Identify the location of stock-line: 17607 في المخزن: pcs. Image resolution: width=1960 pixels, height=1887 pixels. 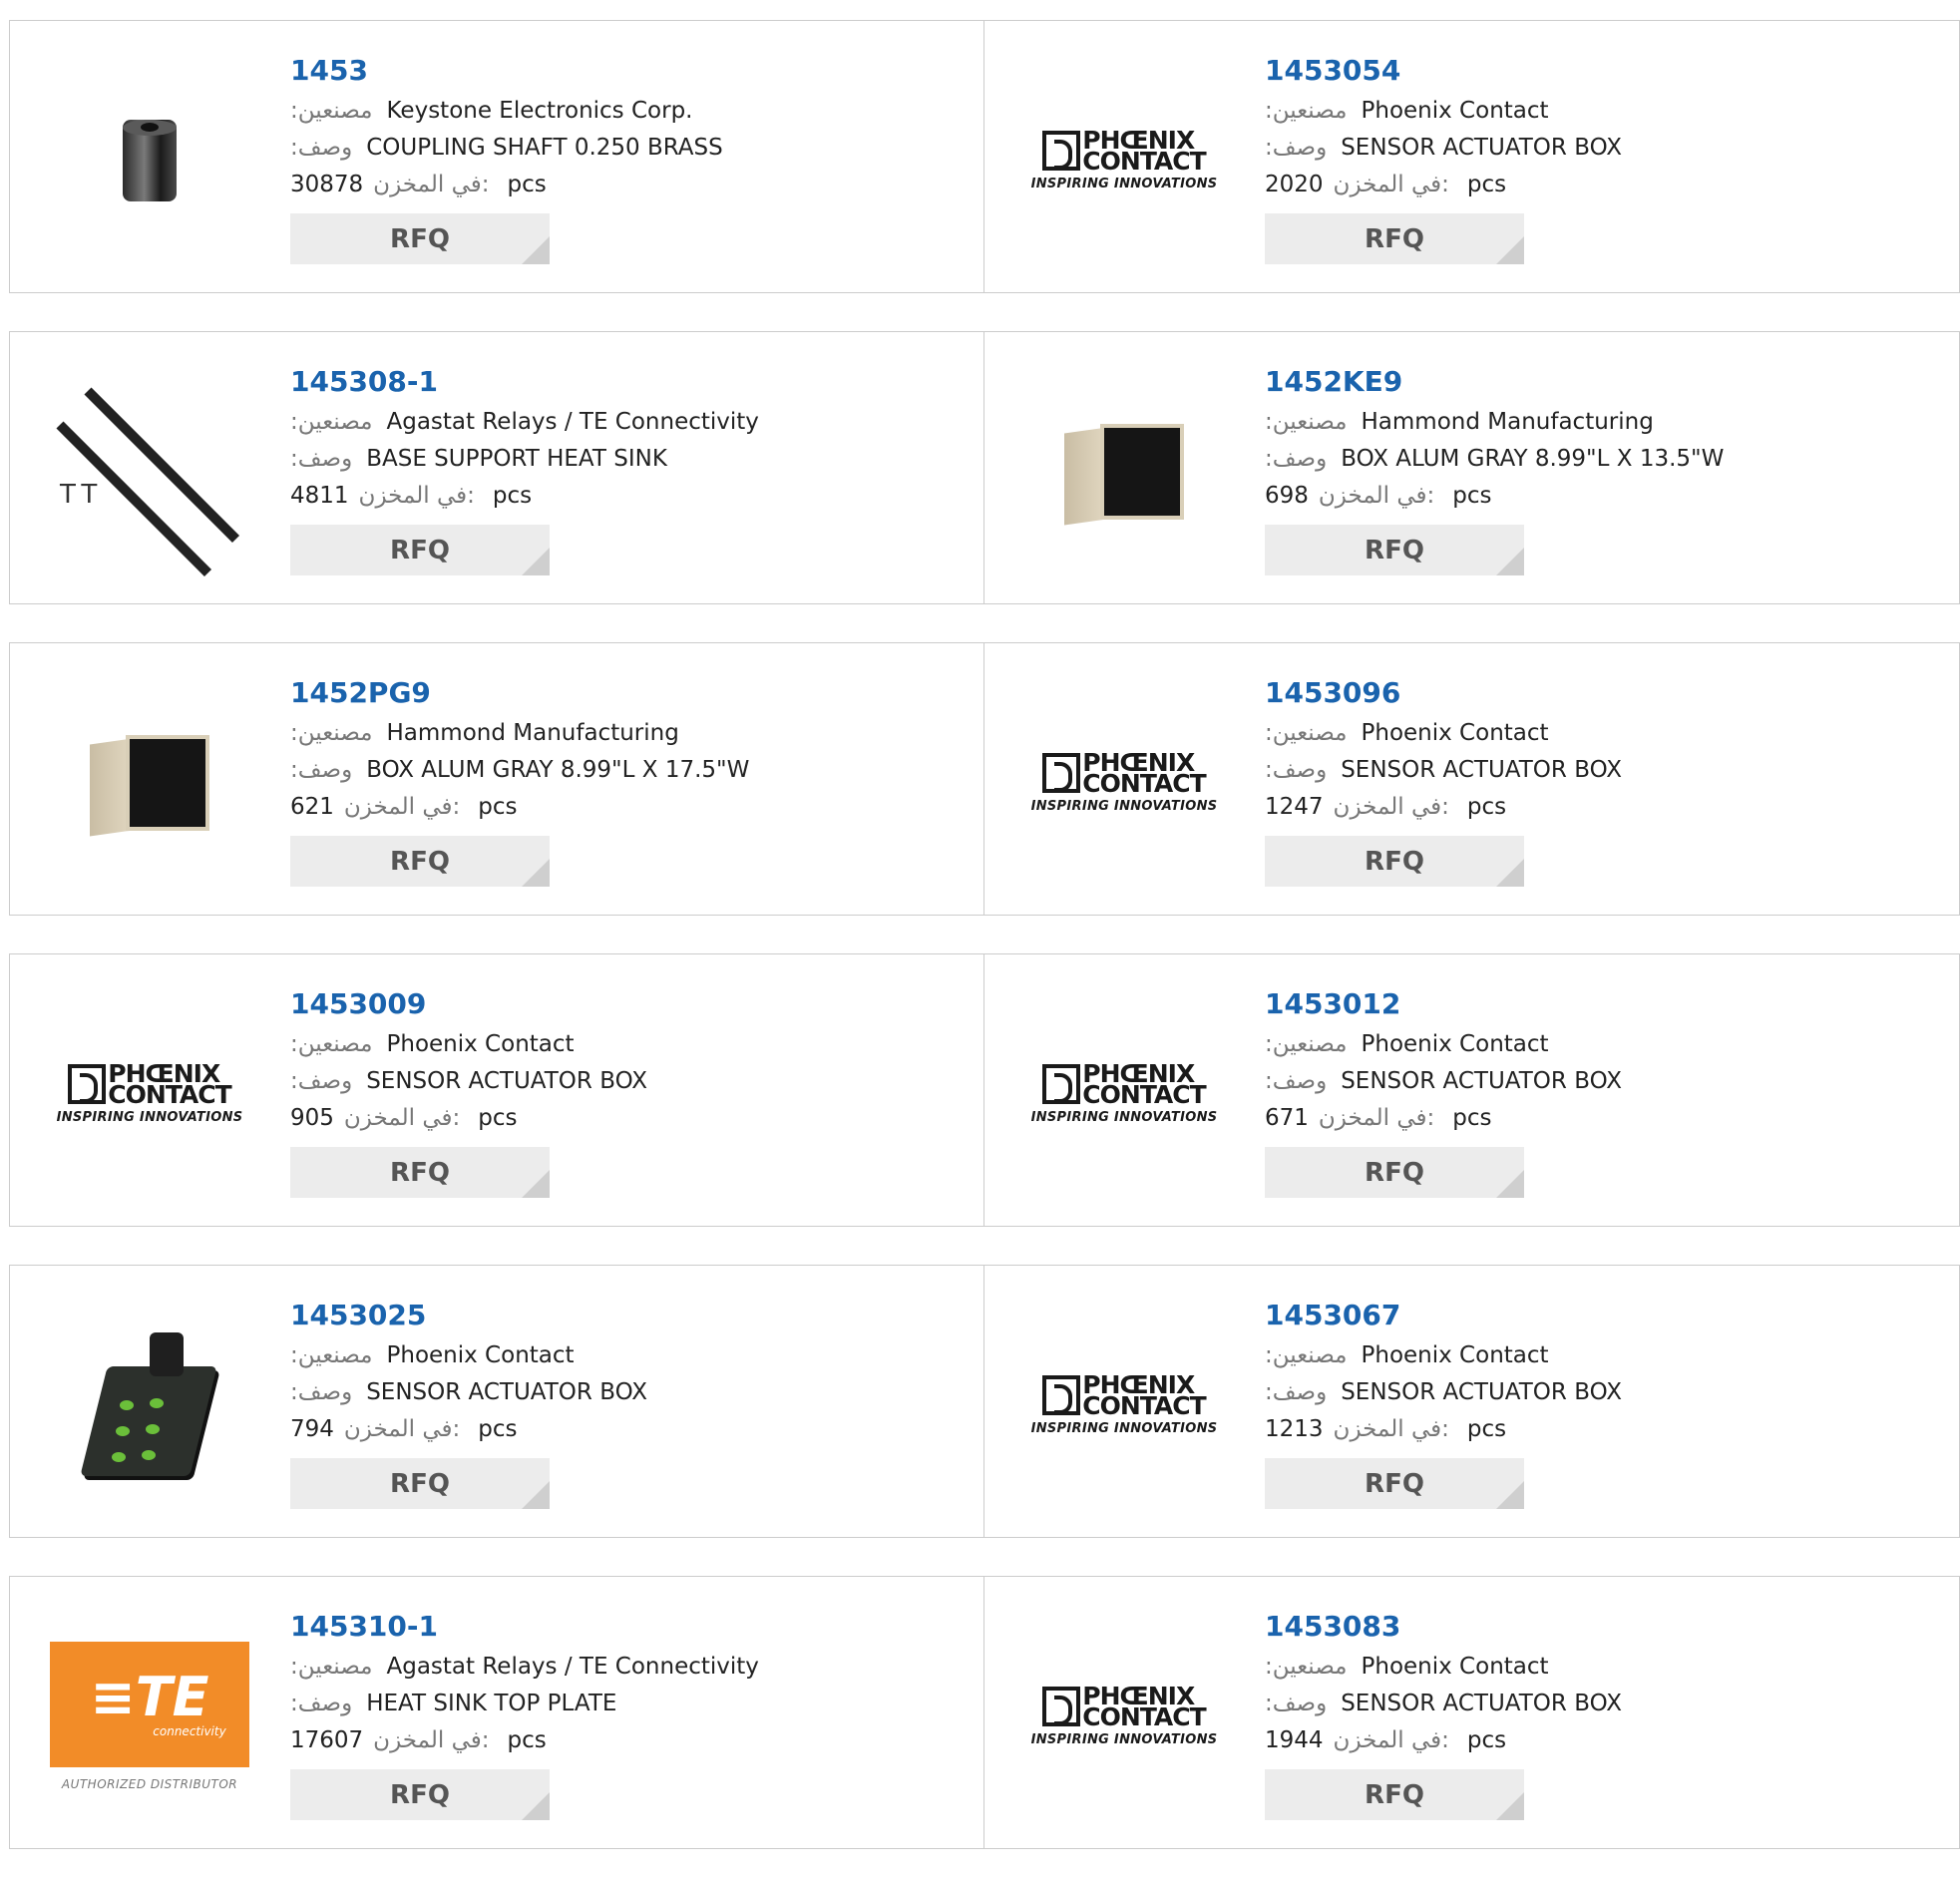
(525, 1740).